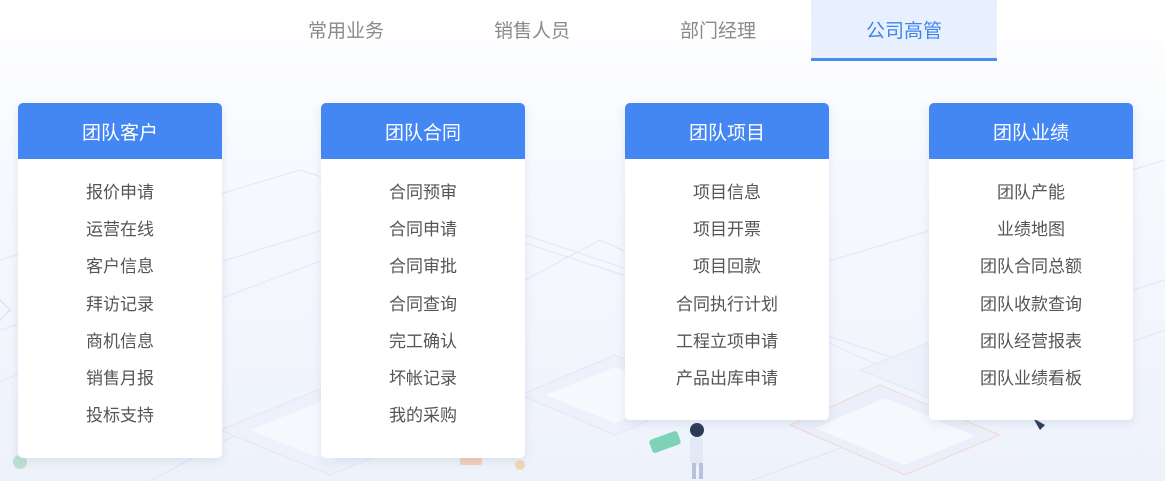 The image size is (1165, 481). Describe the element at coordinates (1031, 302) in the screenshot. I see `menu-item-team-receipts-query: 团队收款查询` at that location.